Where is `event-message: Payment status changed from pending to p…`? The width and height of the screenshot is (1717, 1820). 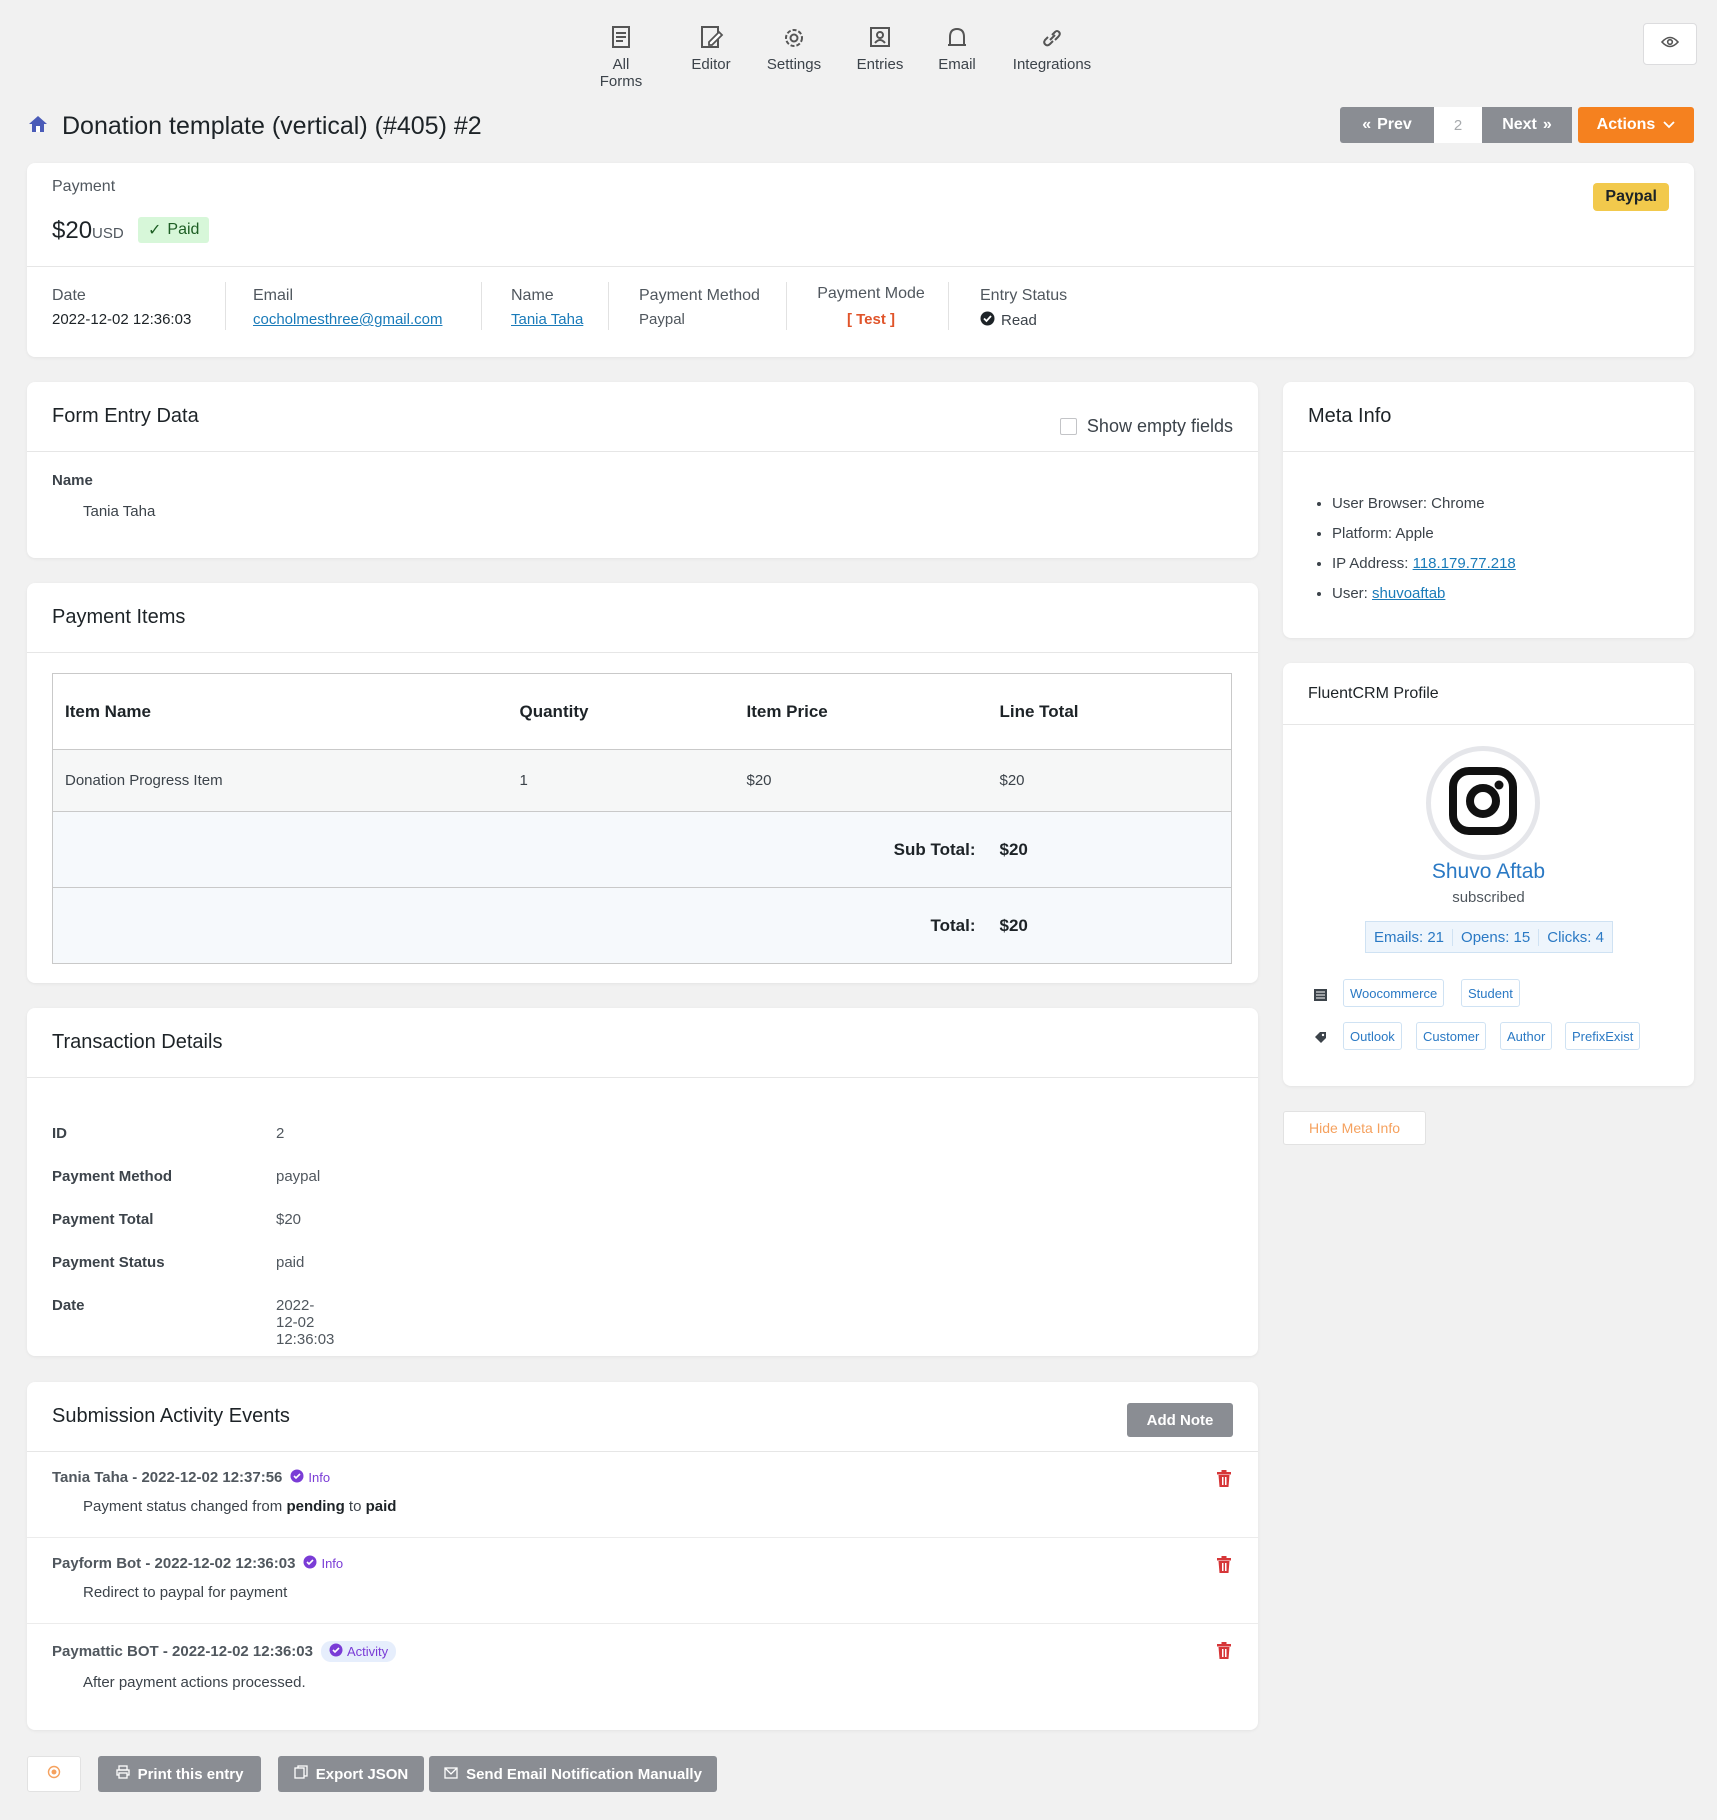
event-message: Payment status changed from pending to p… is located at coordinates (657, 1506).